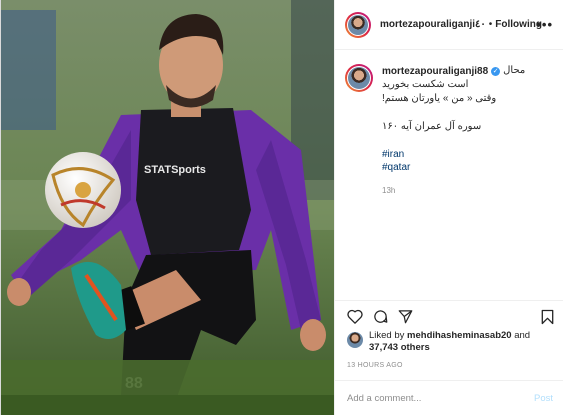 This screenshot has height=415, width=563. I want to click on comment-bar: Post, so click(449, 397).